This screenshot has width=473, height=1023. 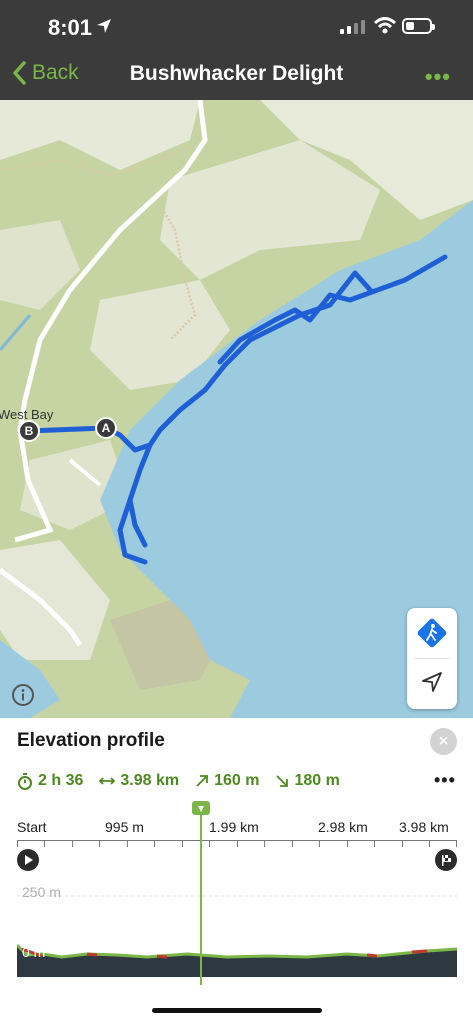 What do you see at coordinates (237, 780) in the screenshot?
I see `ascent-value: 160 m` at bounding box center [237, 780].